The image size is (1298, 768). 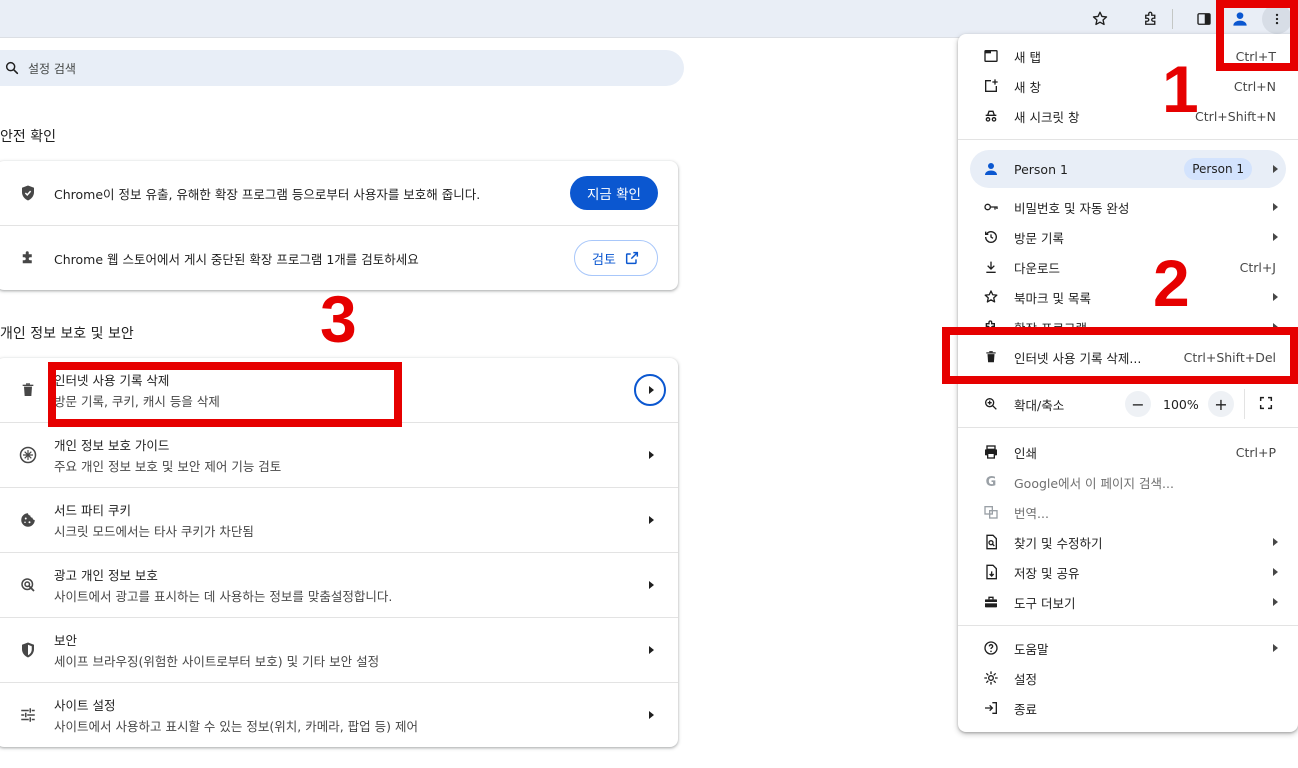 I want to click on clear-data-arrow-button, so click(x=650, y=390).